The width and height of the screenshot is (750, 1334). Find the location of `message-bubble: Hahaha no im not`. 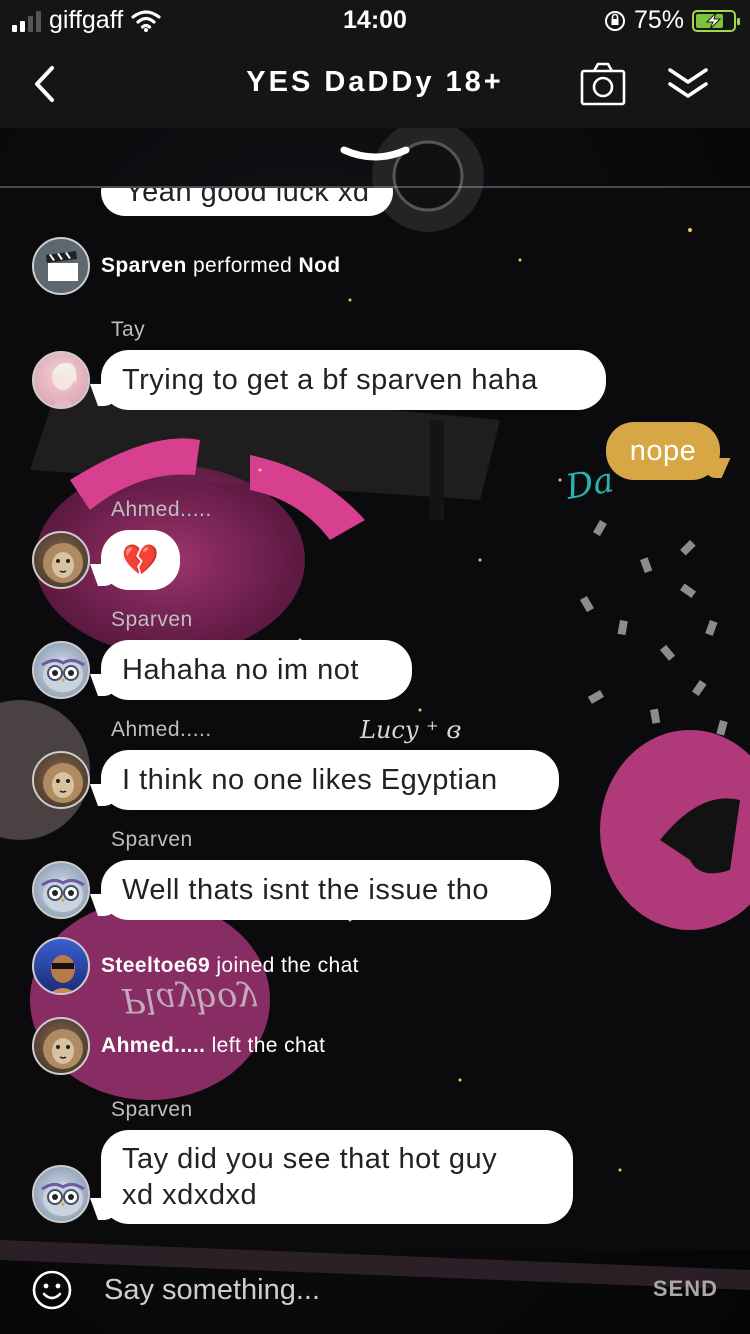

message-bubble: Hahaha no im not is located at coordinates (256, 670).